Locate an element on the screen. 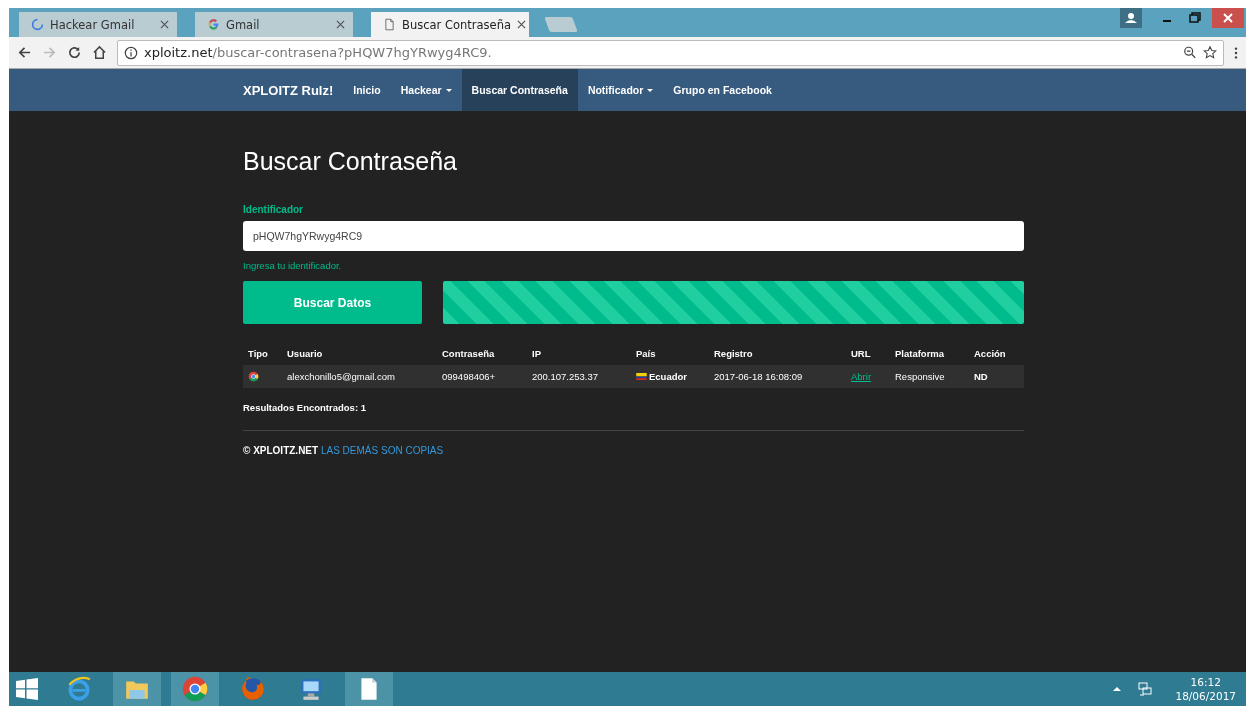 The width and height of the screenshot is (1246, 706). back-arrow-icon is located at coordinates (24, 52).